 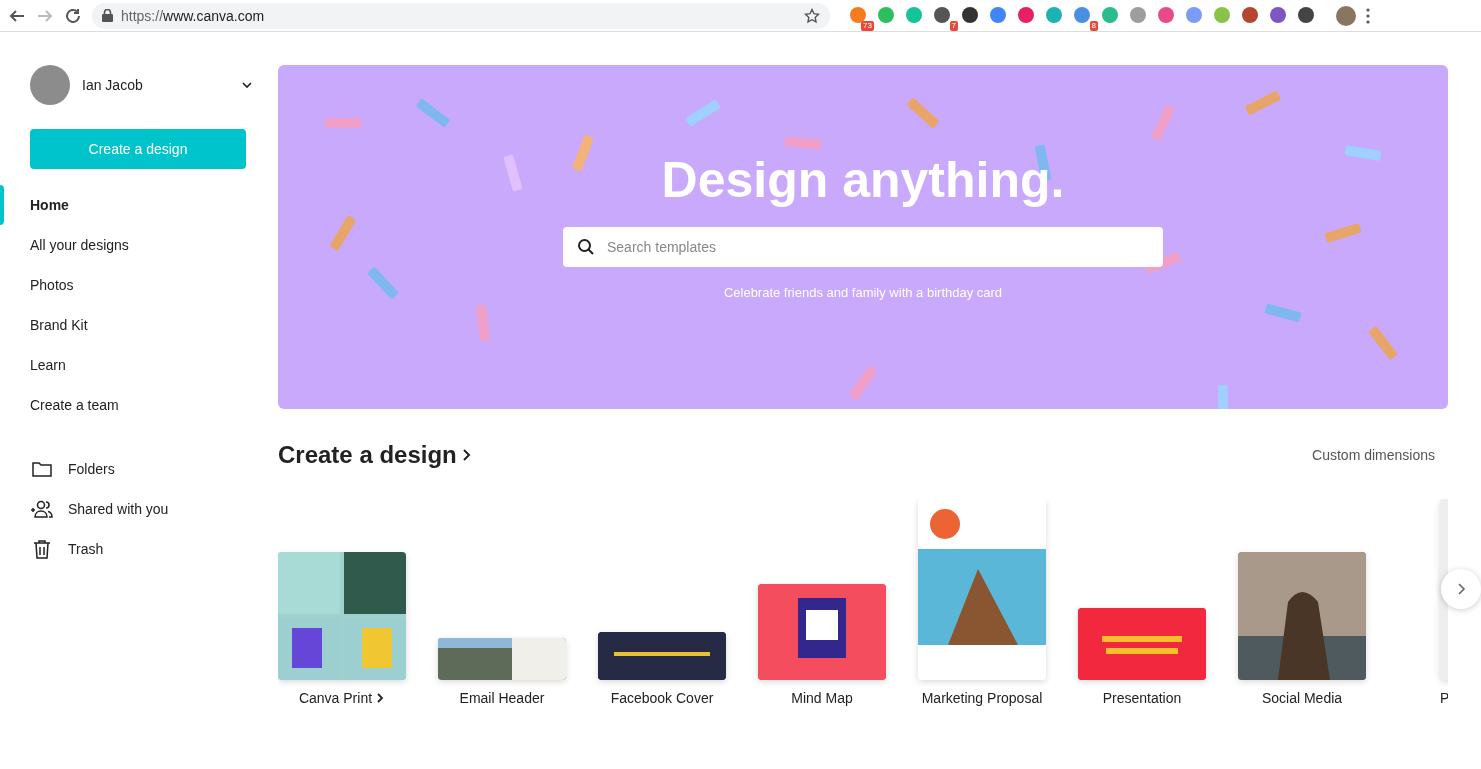 What do you see at coordinates (1093, 25) in the screenshot?
I see `extension-badge: 8` at bounding box center [1093, 25].